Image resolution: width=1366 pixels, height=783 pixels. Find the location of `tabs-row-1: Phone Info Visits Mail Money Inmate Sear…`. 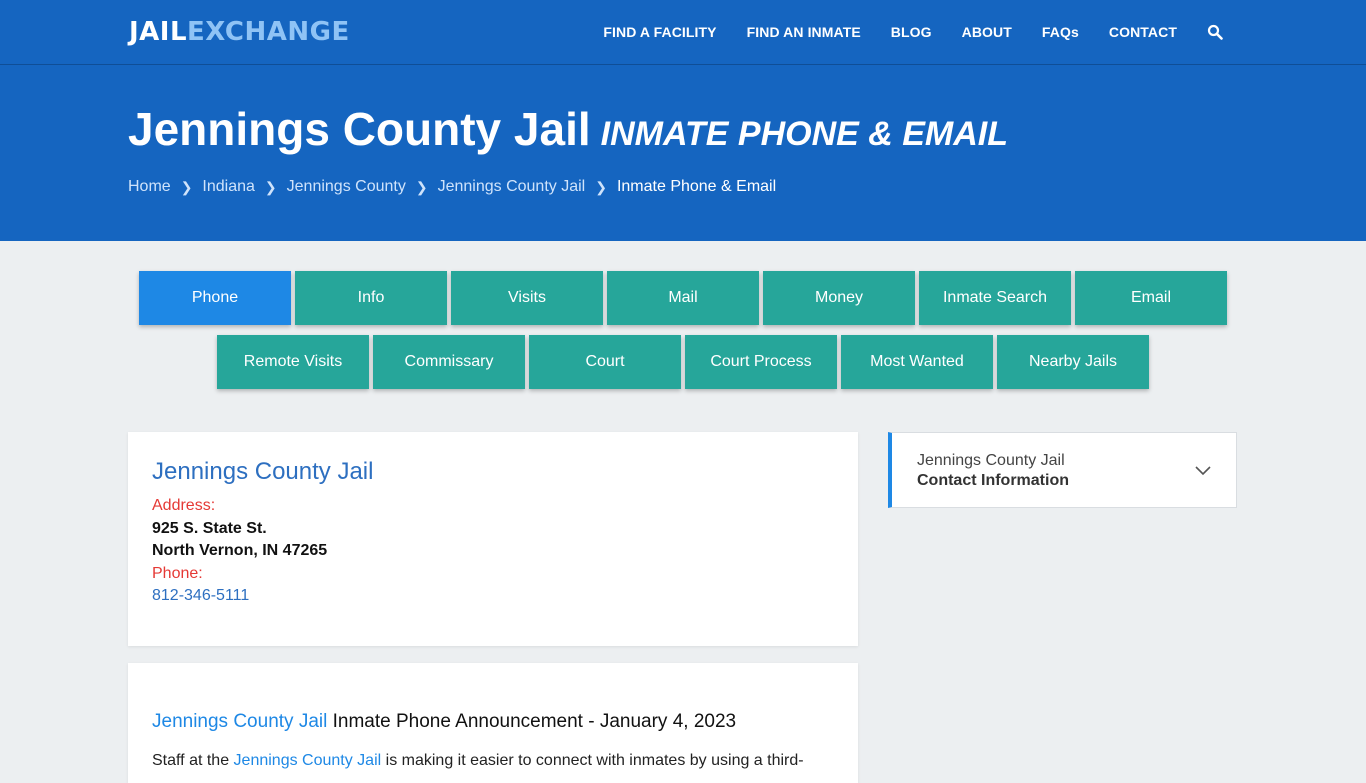

tabs-row-1: Phone Info Visits Mail Money Inmate Sear… is located at coordinates (683, 298).